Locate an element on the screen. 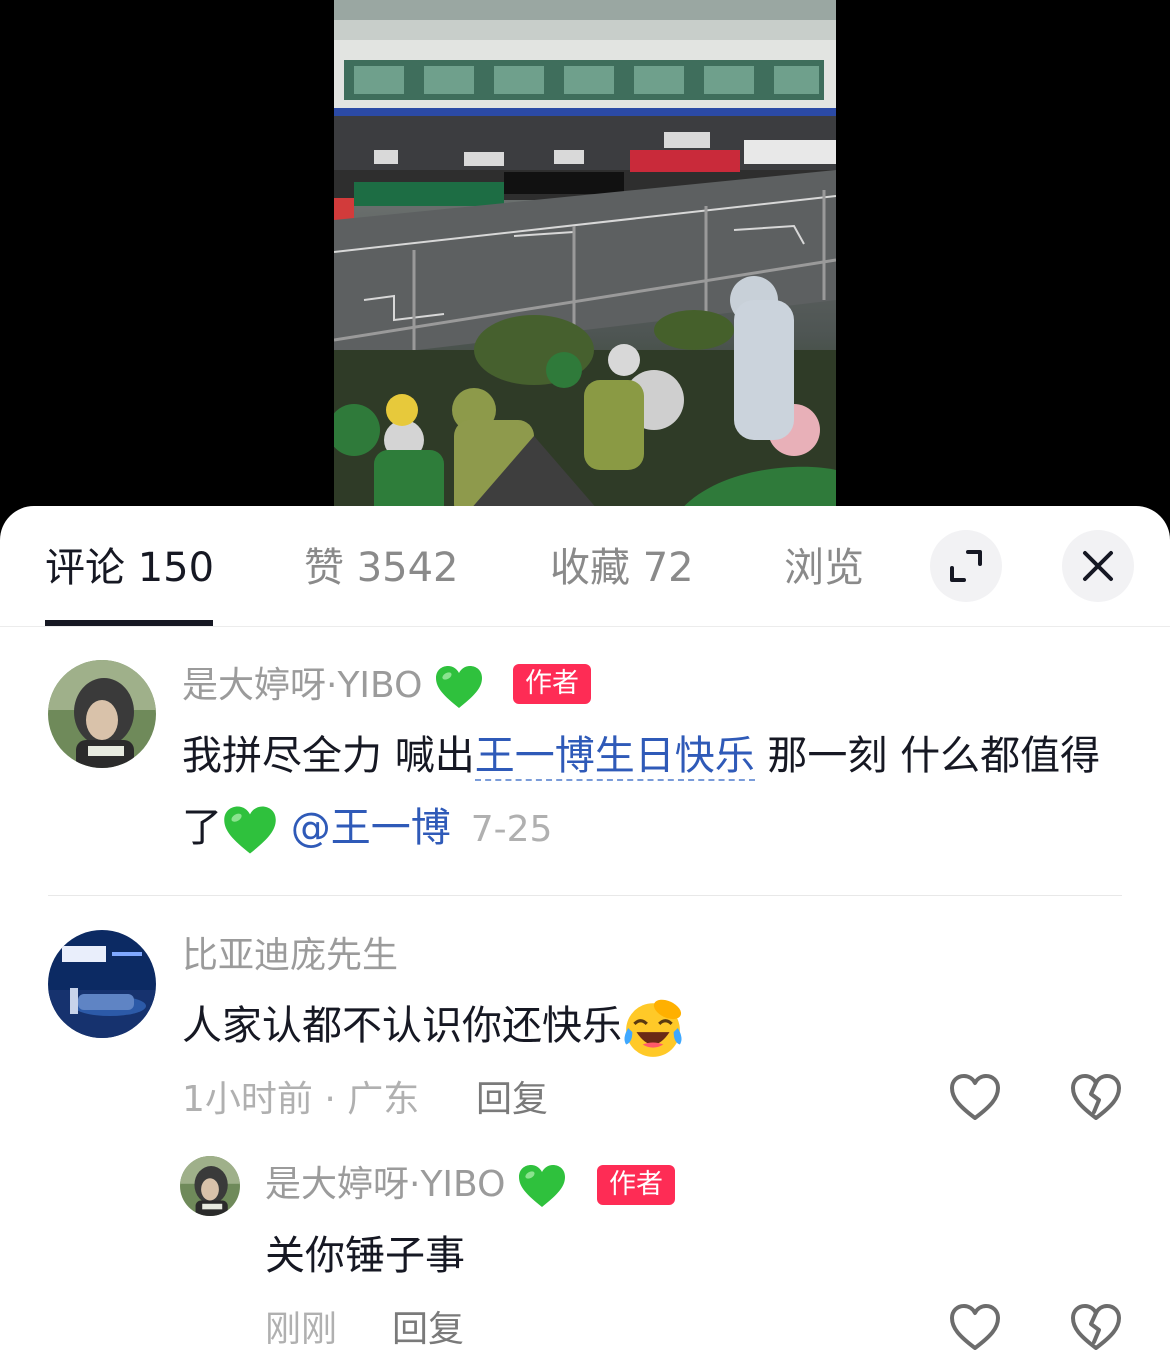  comment-time-location: 1小时前 · 广东 is located at coordinates (301, 1099).